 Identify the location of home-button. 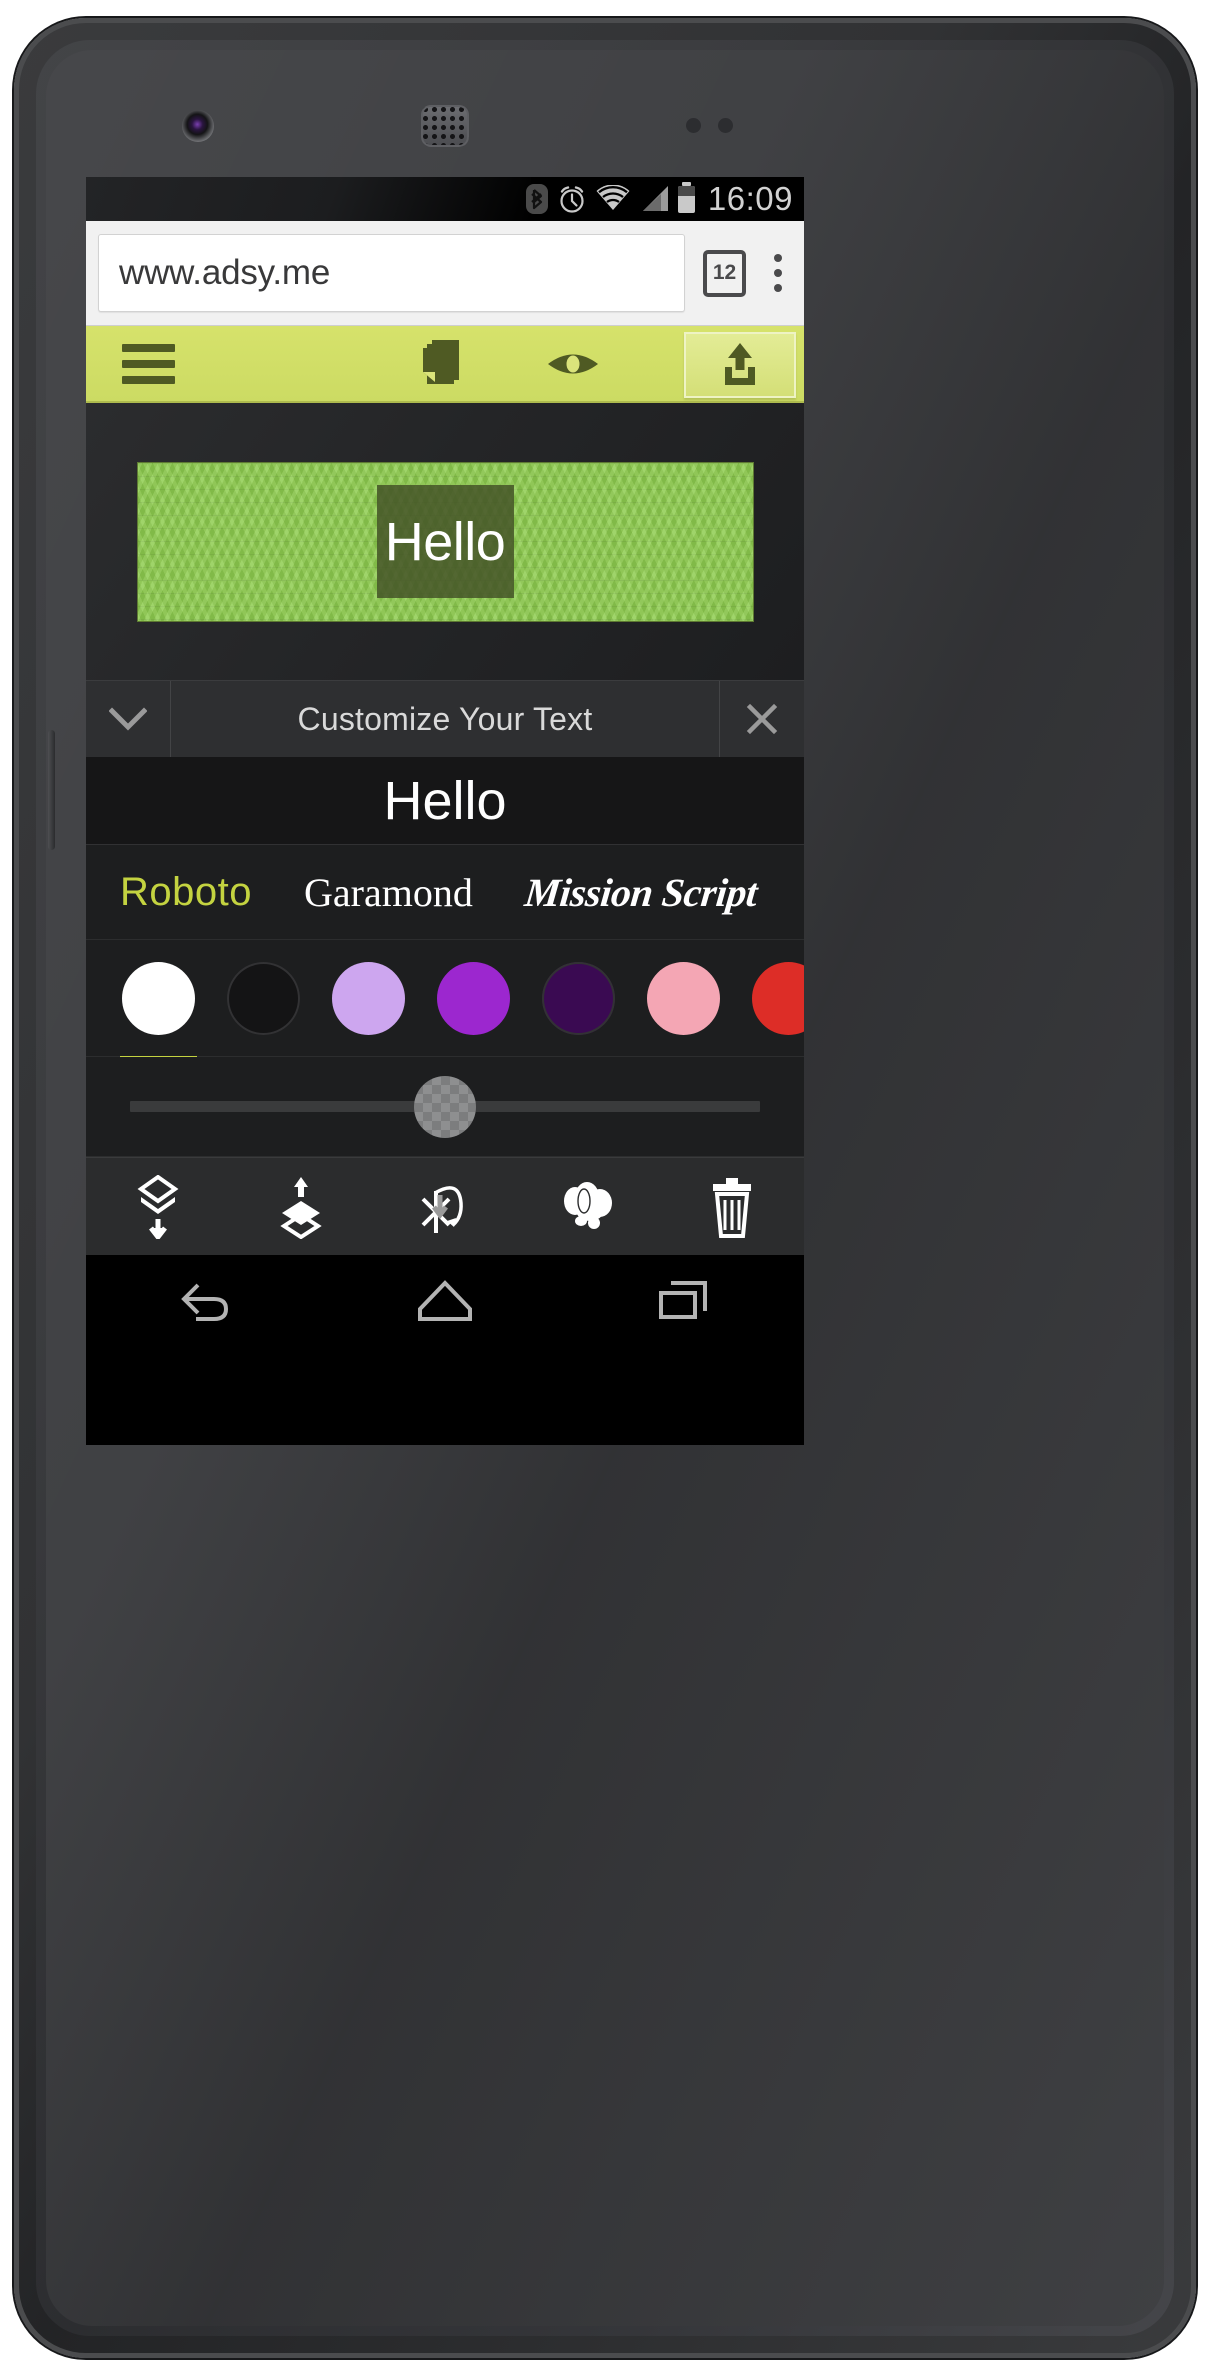
(445, 1301).